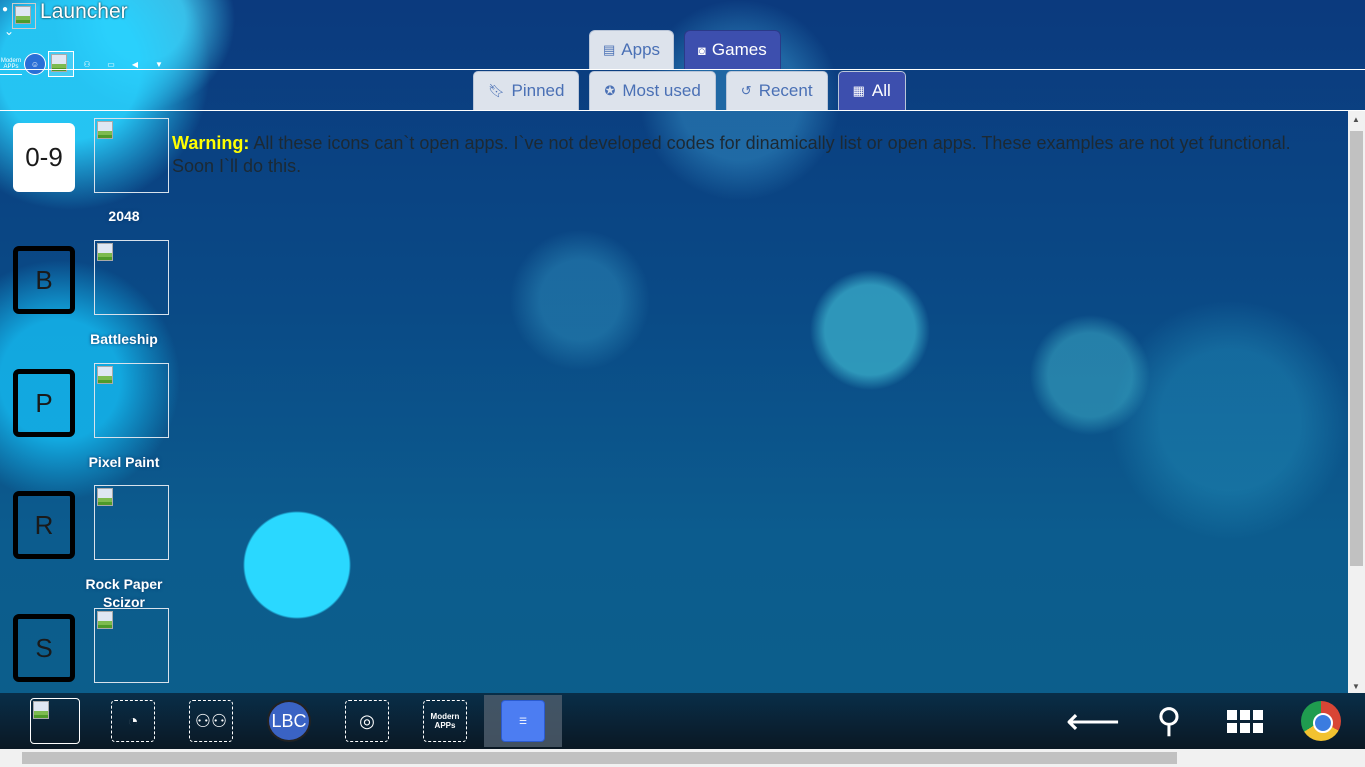 The image size is (1365, 767). I want to click on taskbar: ◔ ⚇⚇ LBC ◎ Modern APPs ☰ ⟵ ⚲, so click(682, 721).